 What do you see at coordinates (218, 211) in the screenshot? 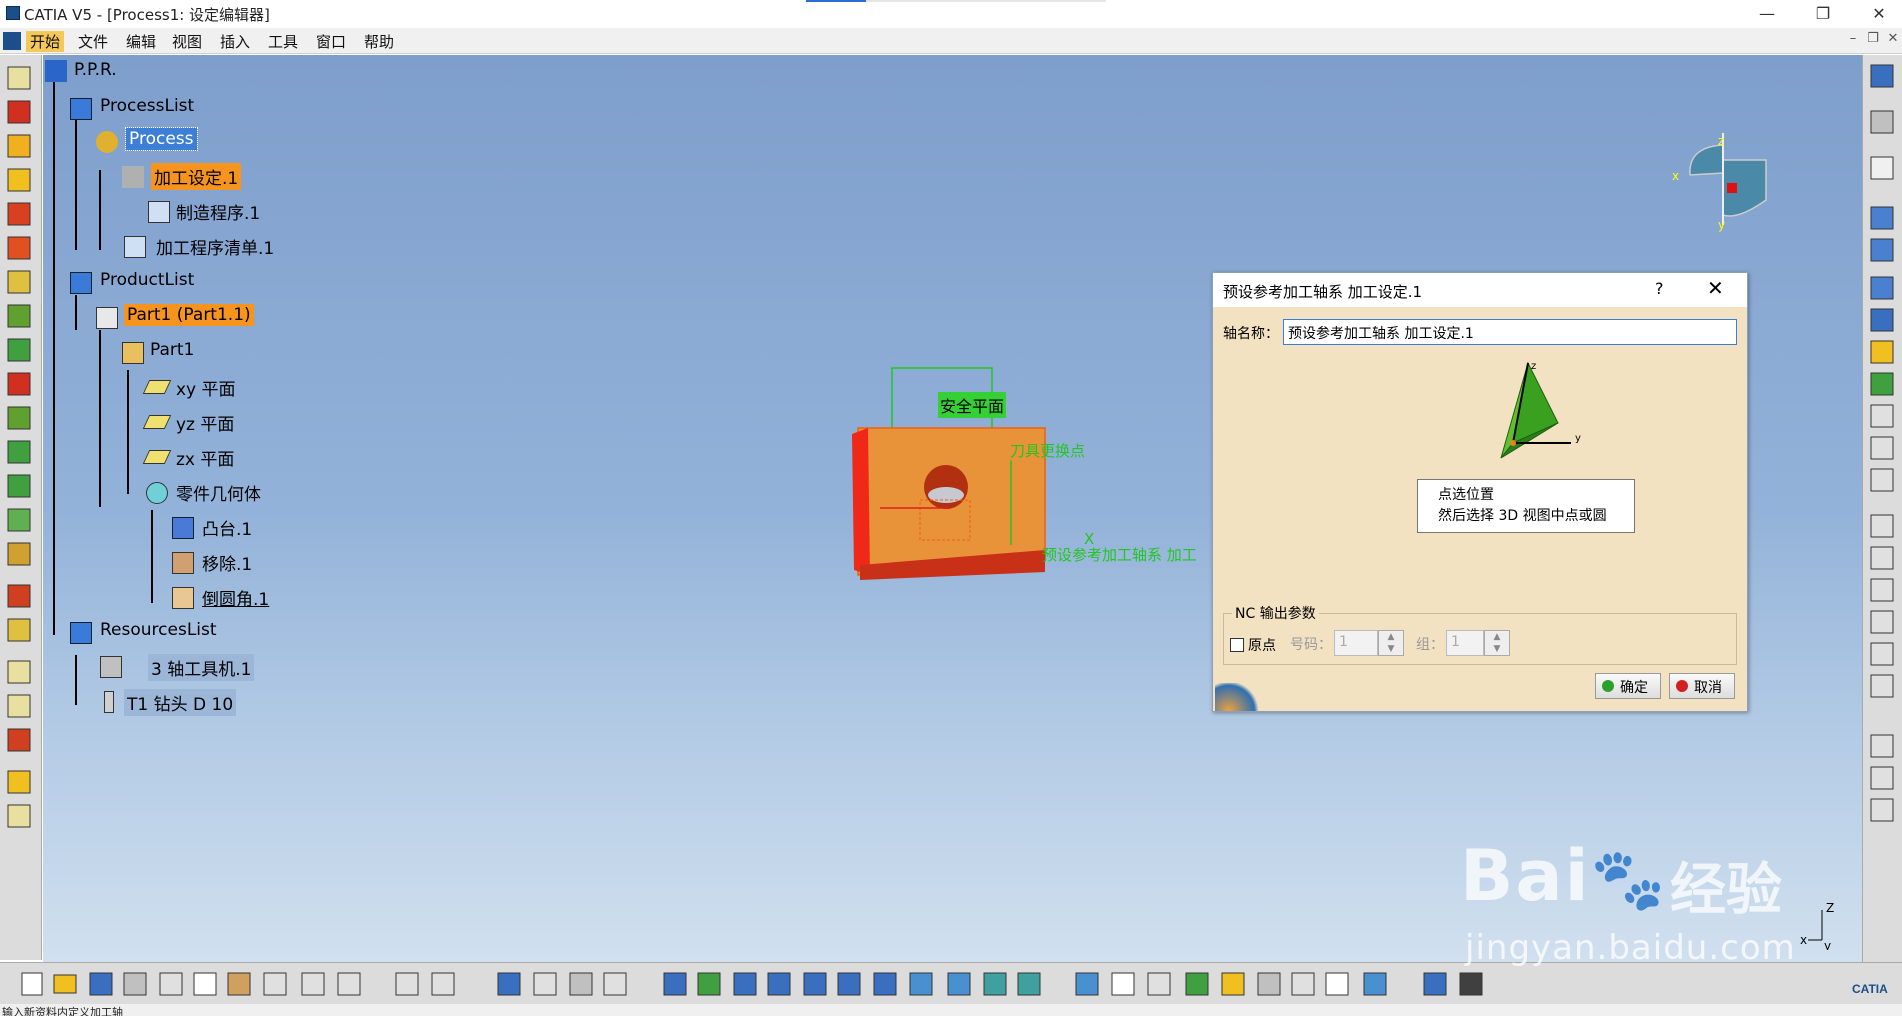
I see `tree-manufacturing-program: 制造程序.1` at bounding box center [218, 211].